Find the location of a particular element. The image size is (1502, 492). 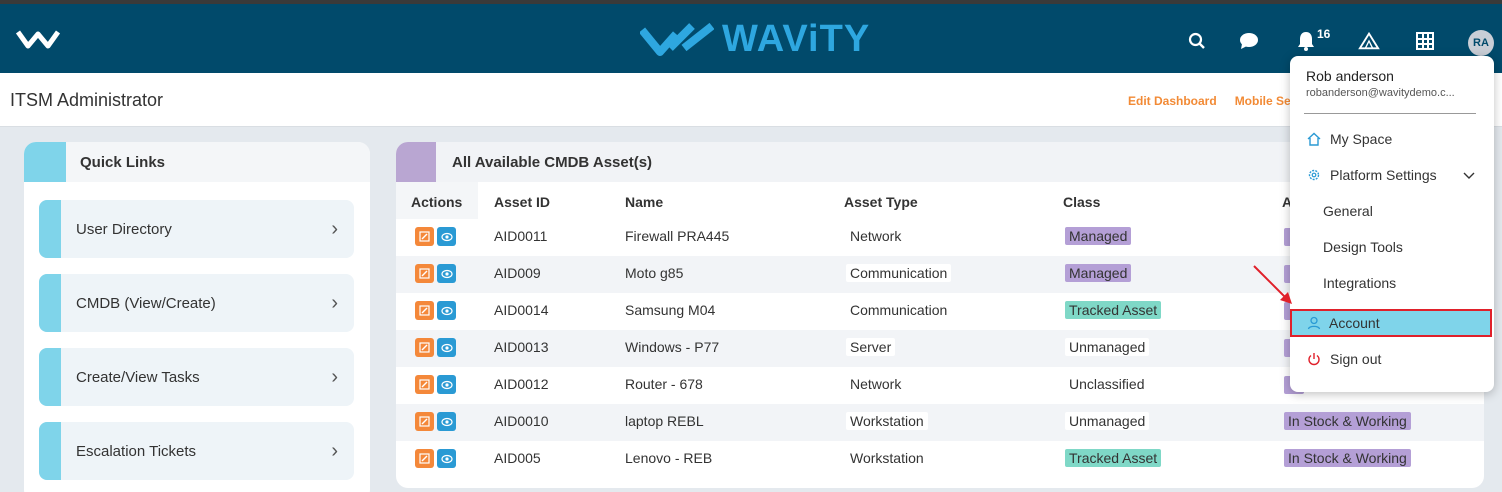

quick-link-escalation: Escalation Tickets › is located at coordinates (196, 451).